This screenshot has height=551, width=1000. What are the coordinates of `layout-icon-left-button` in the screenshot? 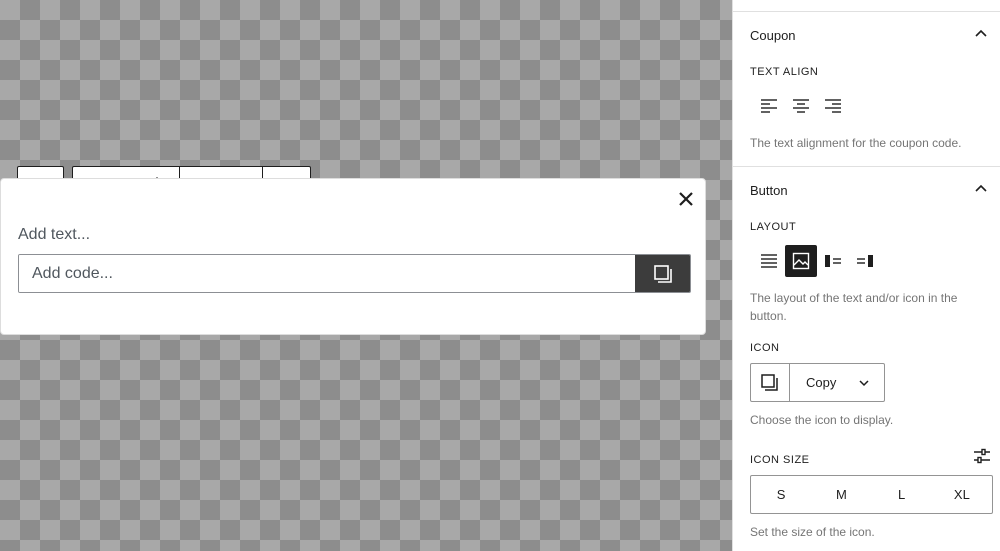 It's located at (833, 261).